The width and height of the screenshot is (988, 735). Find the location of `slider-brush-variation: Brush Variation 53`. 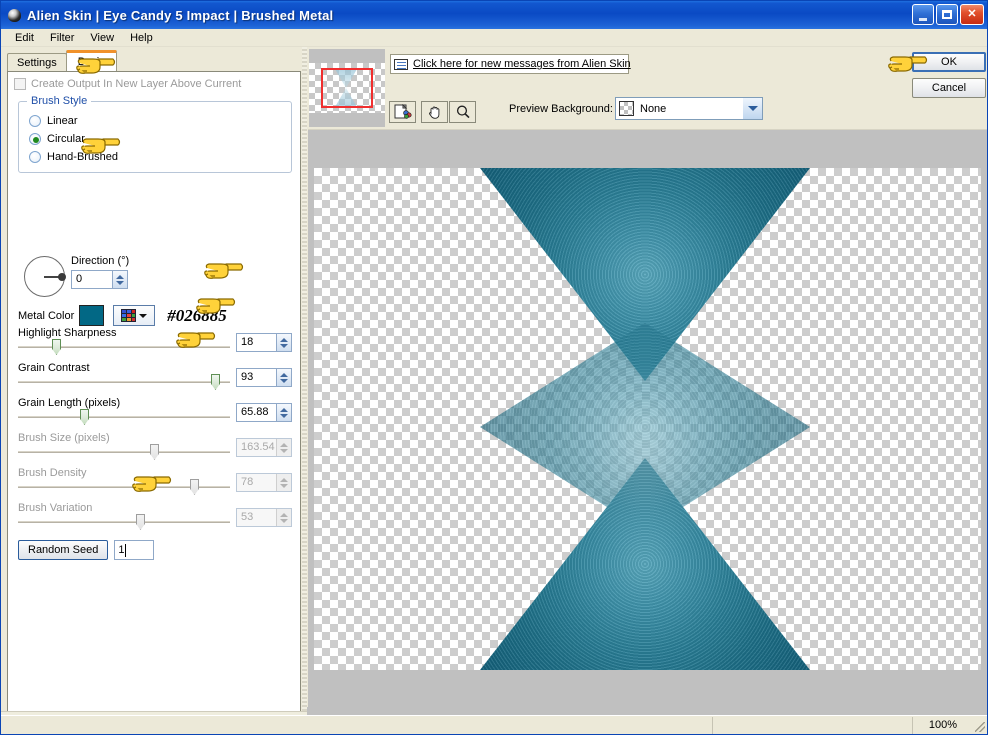

slider-brush-variation: Brush Variation 53 is located at coordinates (155, 516).